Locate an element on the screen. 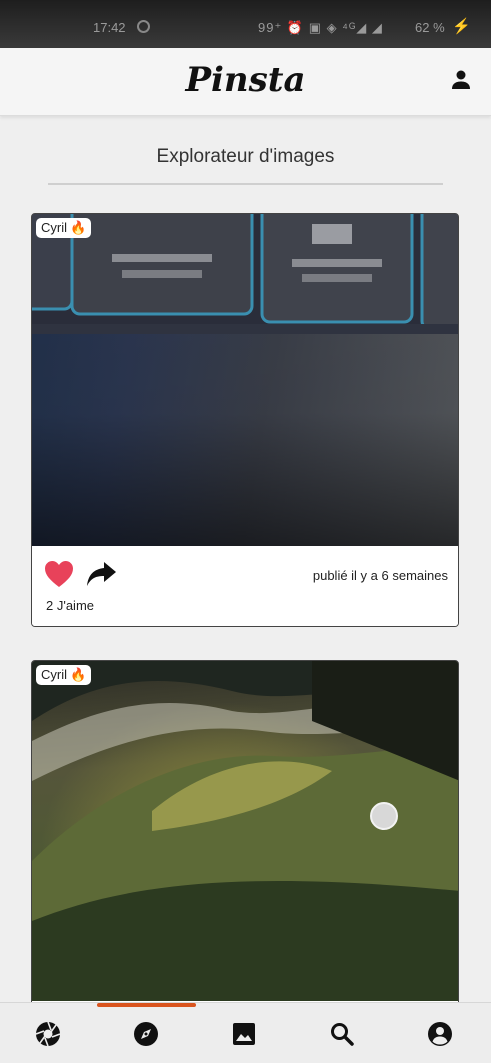 This screenshot has width=491, height=1063. gallery-icon is located at coordinates (244, 1034).